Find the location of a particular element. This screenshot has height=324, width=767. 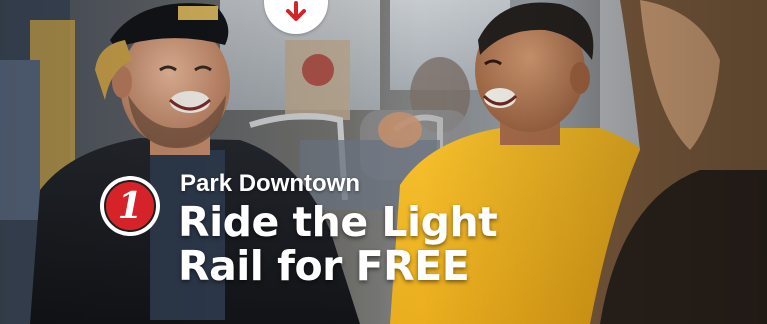

step-number-badge: 1 is located at coordinates (130, 206).